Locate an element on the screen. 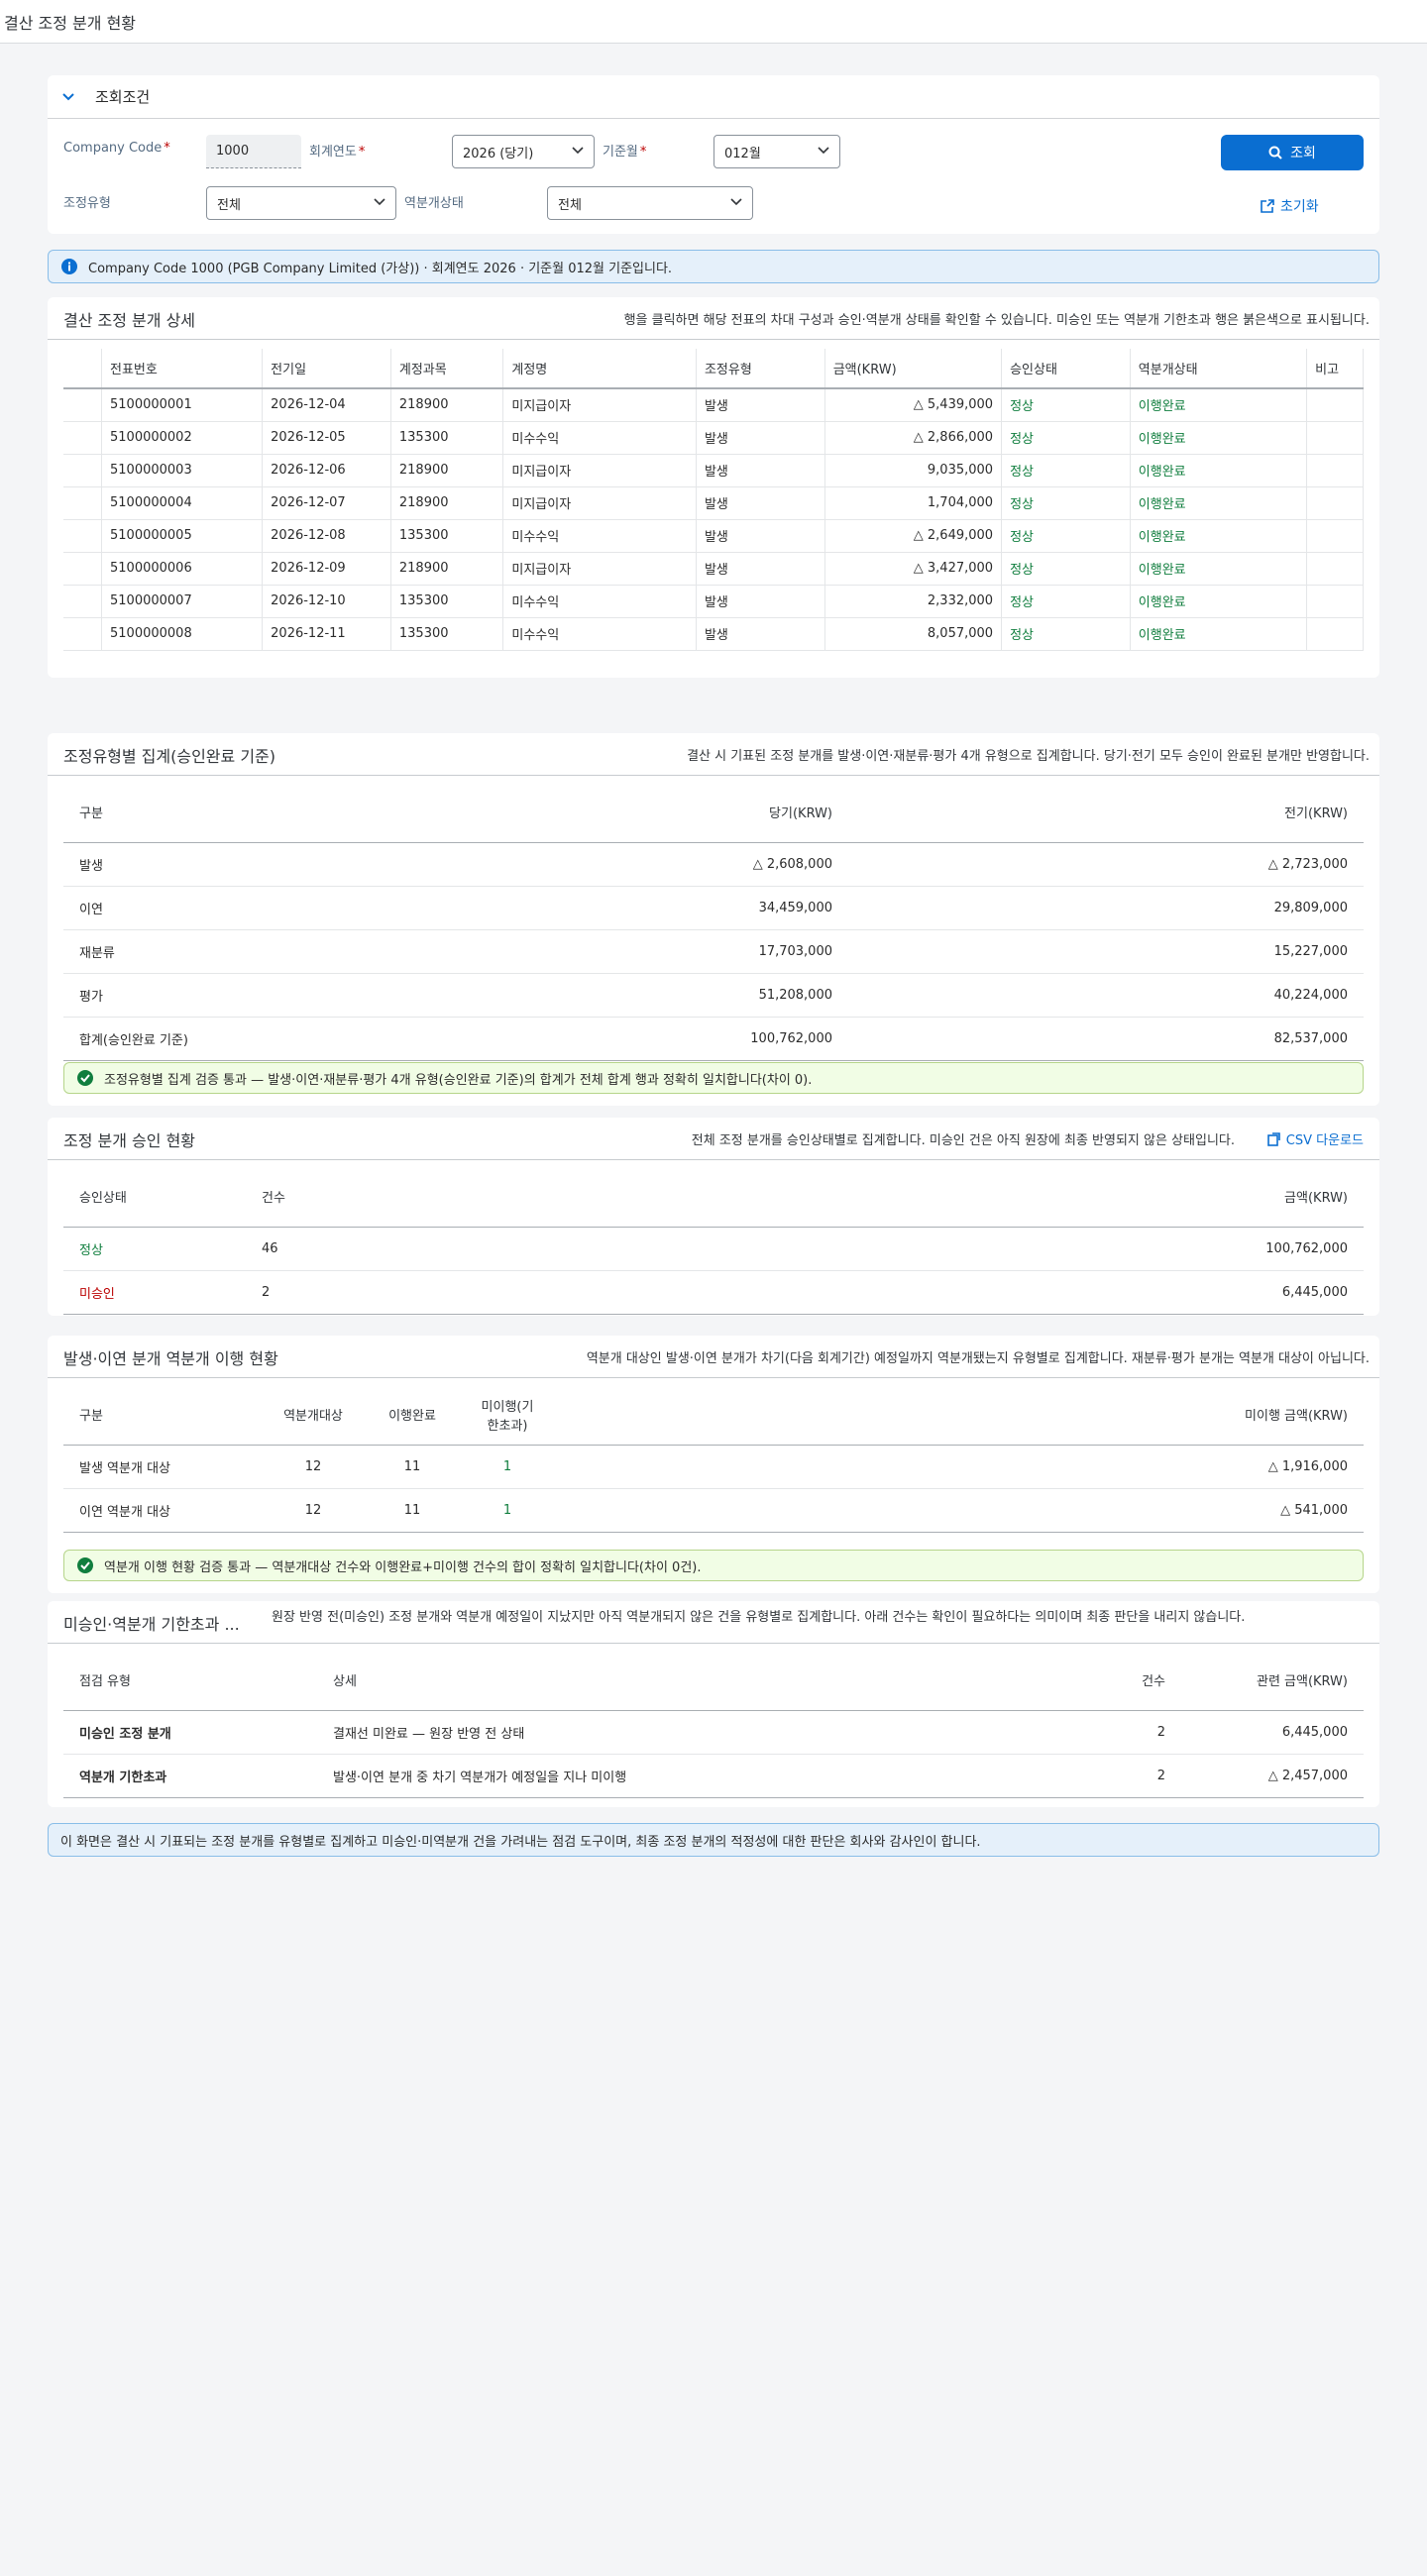 The image size is (1427, 2576). table-cell: 평가 is located at coordinates (356, 995).